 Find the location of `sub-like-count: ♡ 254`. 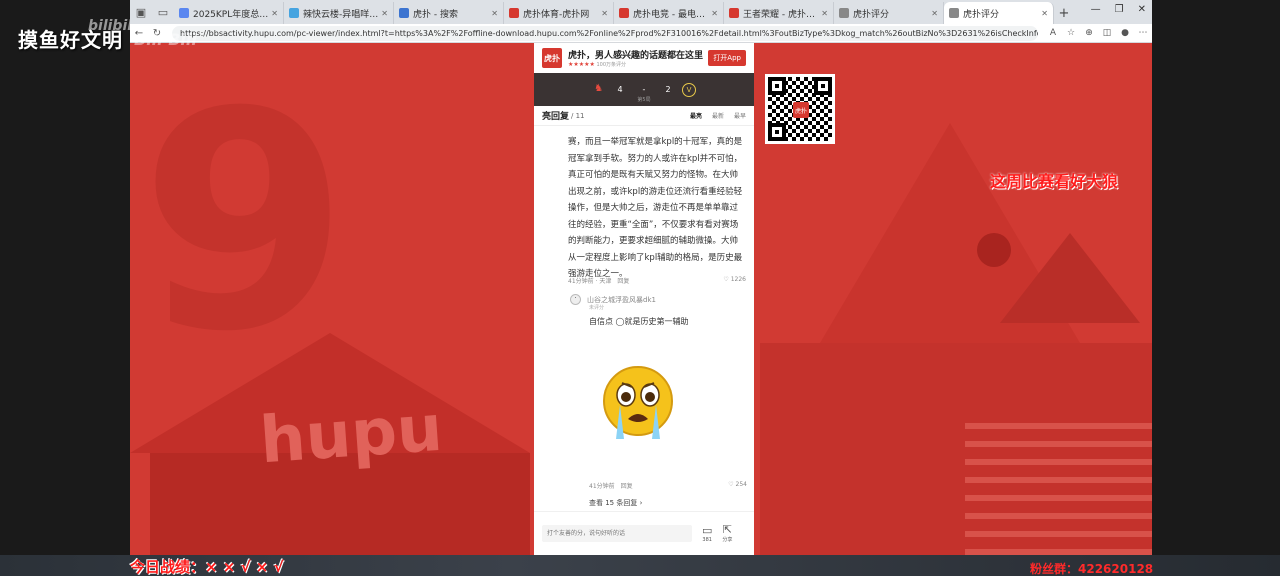

sub-like-count: ♡ 254 is located at coordinates (737, 485).